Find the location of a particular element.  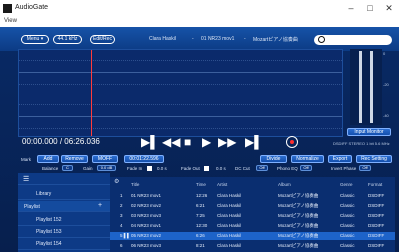

cell-time: 12:26 is located at coordinates (202, 195).